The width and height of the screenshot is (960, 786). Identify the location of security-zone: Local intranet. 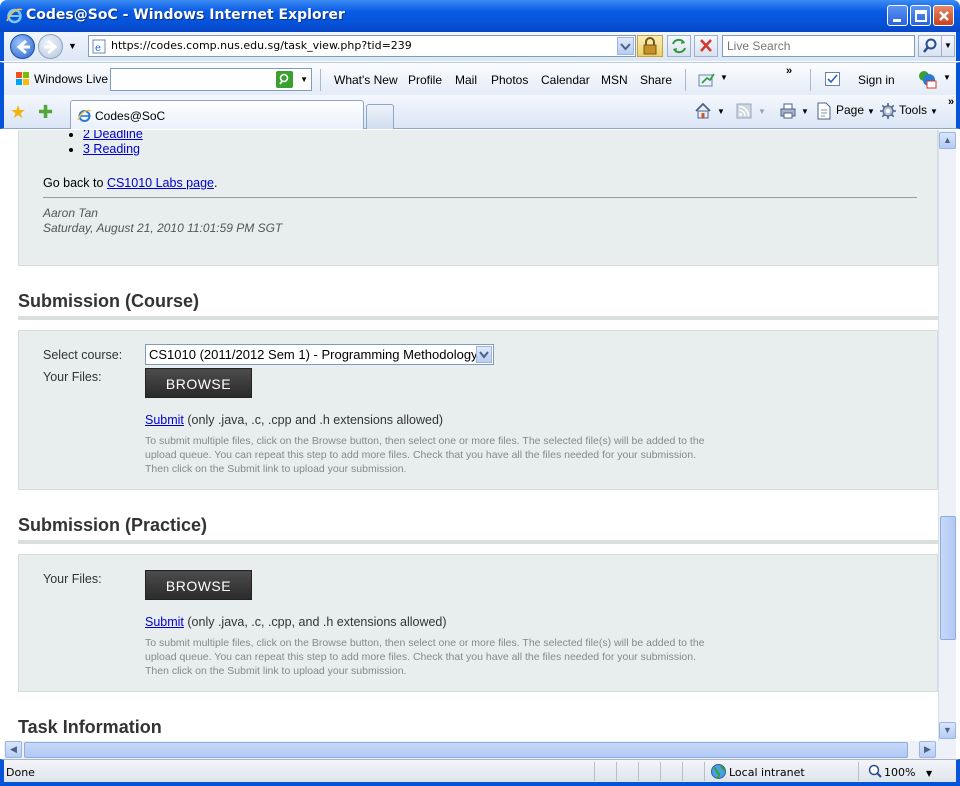
(767, 772).